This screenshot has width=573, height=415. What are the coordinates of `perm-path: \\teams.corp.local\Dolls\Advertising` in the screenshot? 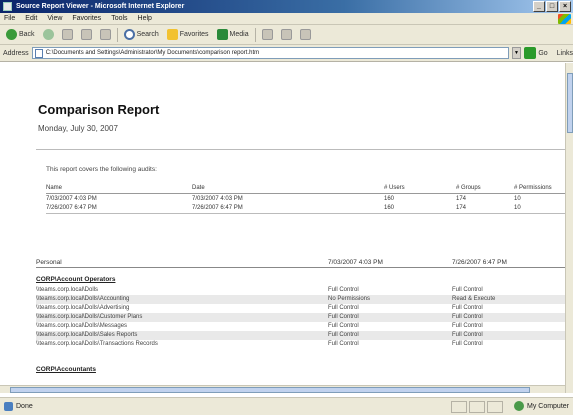 It's located at (83, 308).